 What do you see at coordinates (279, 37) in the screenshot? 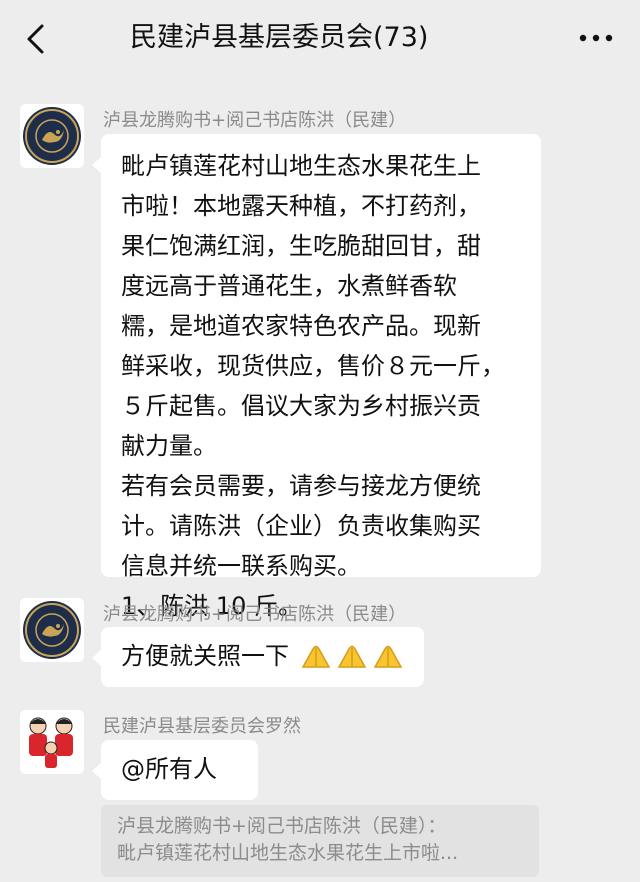
I see `chat-title: 民建泸县基层委员会(73)` at bounding box center [279, 37].